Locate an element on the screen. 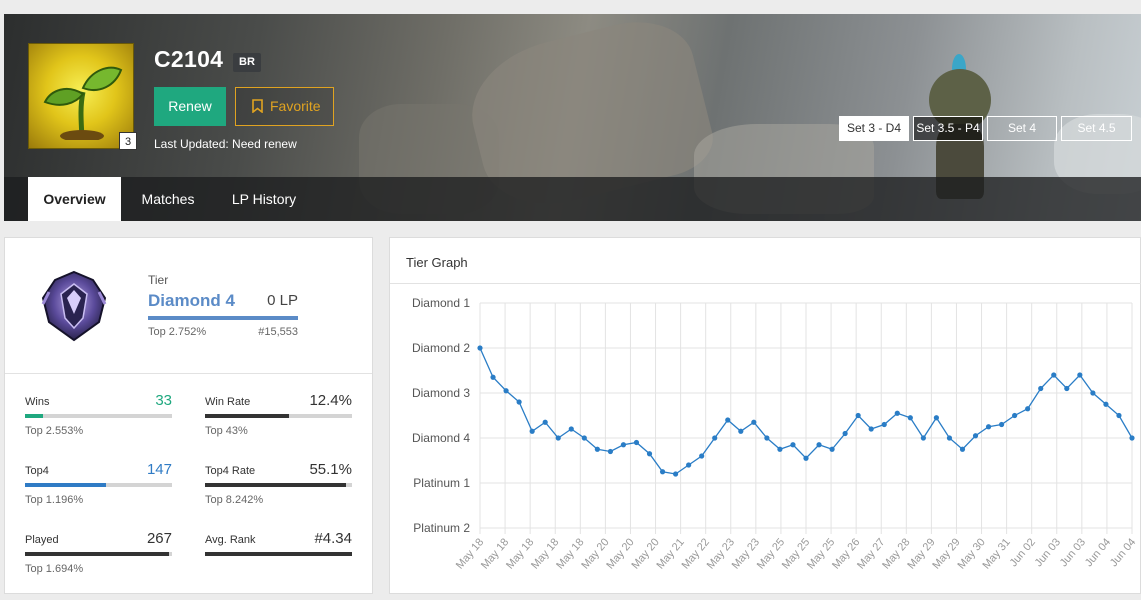 The image size is (1141, 600). y-tick-label: Diamond 1 is located at coordinates (441, 303).